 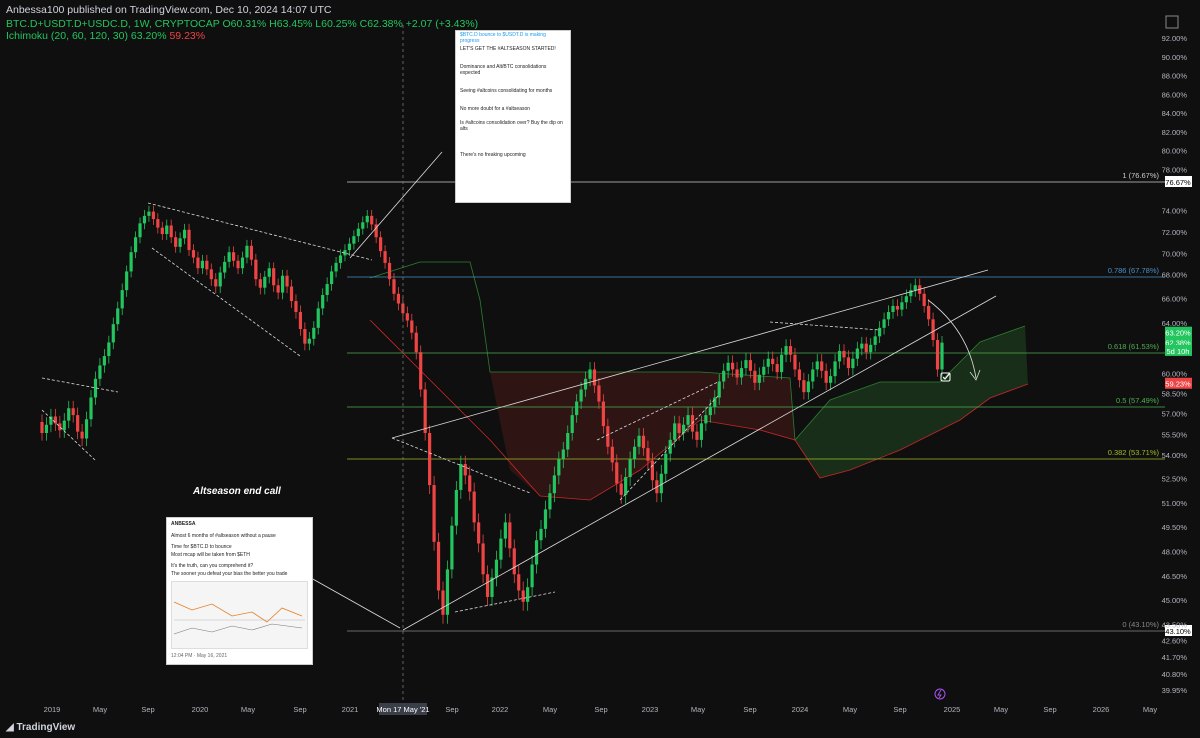 I want to click on y-tick-label: 55.50%, so click(x=1175, y=434).